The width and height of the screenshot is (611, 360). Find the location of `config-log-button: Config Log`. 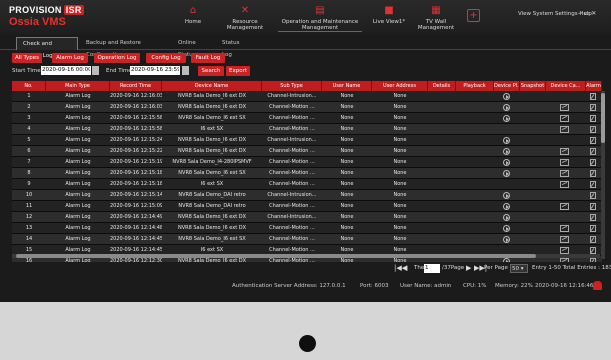

config-log-button: Config Log is located at coordinates (166, 58).